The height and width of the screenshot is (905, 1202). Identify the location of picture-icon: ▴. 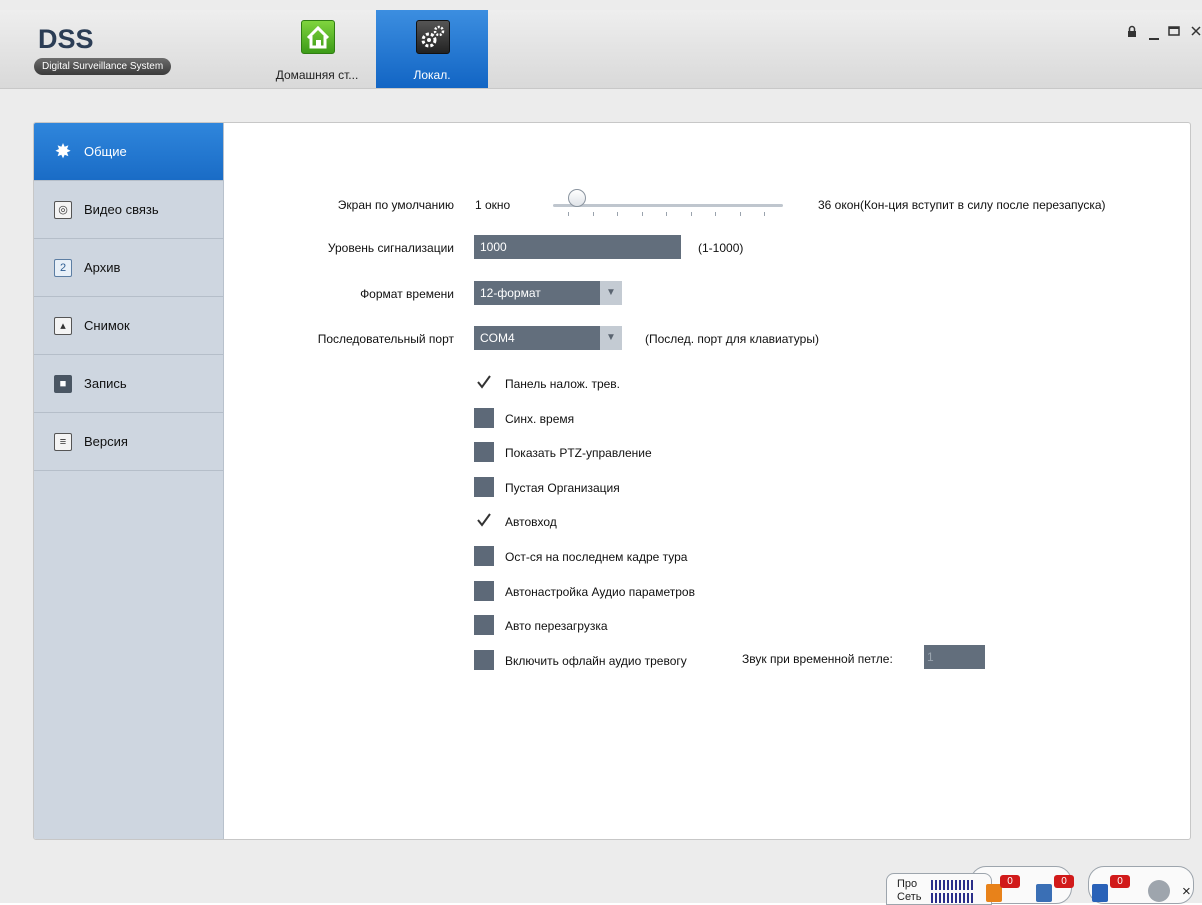
(63, 326).